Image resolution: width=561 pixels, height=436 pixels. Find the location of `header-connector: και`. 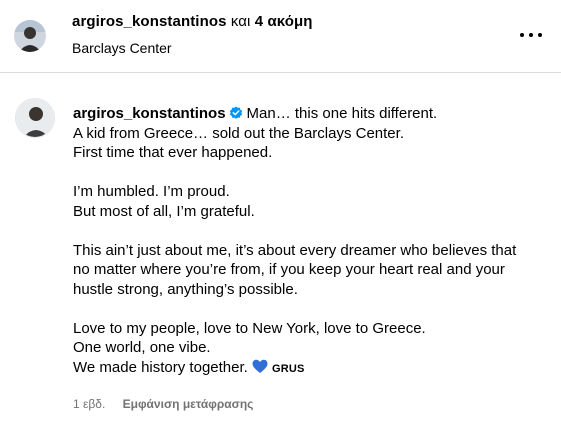

header-connector: και is located at coordinates (240, 21).